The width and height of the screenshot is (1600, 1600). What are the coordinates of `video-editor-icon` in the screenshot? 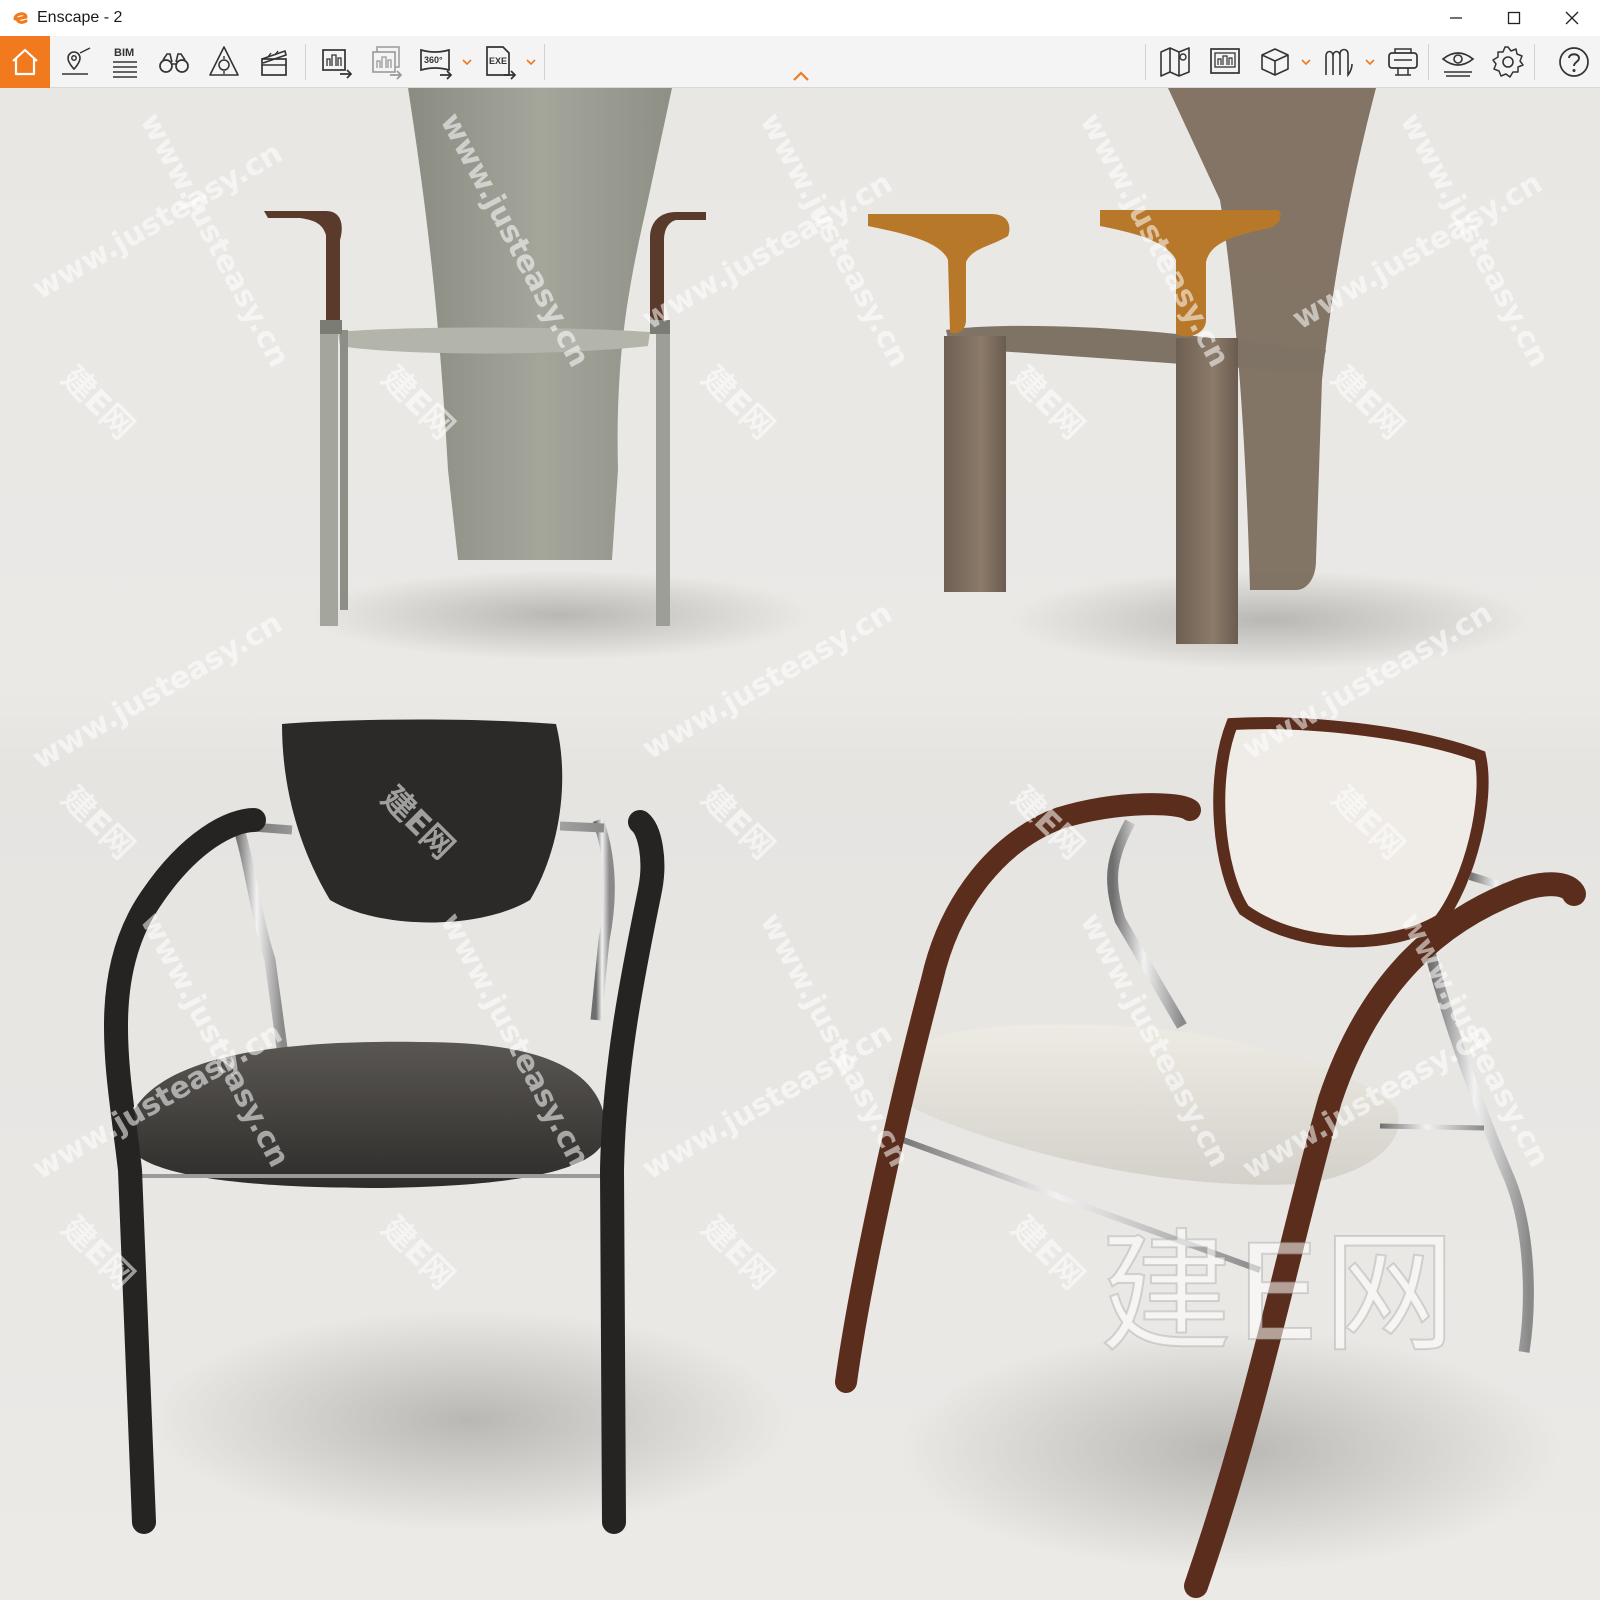 It's located at (274, 62).